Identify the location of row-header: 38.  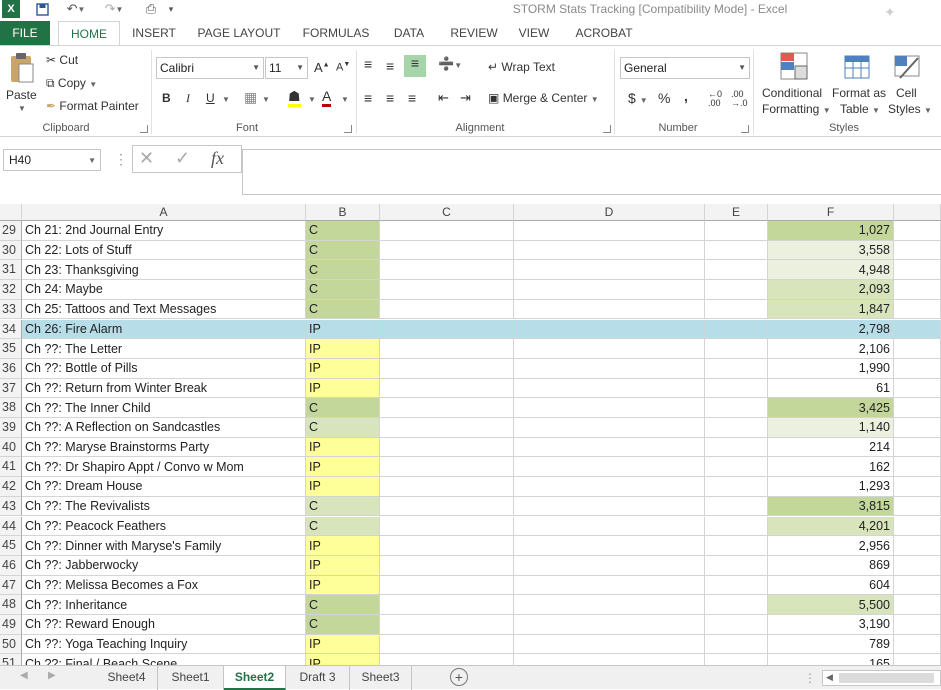
(11, 408).